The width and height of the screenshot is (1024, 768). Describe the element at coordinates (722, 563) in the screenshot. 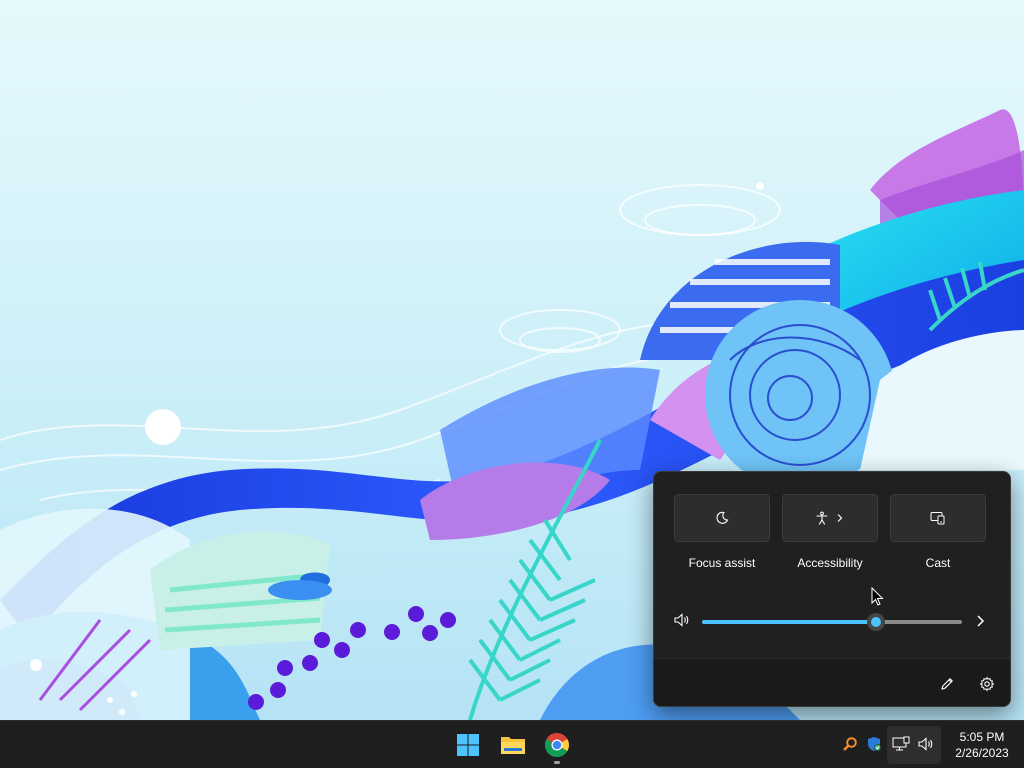

I see `focus-assist-label: Focus assist` at that location.